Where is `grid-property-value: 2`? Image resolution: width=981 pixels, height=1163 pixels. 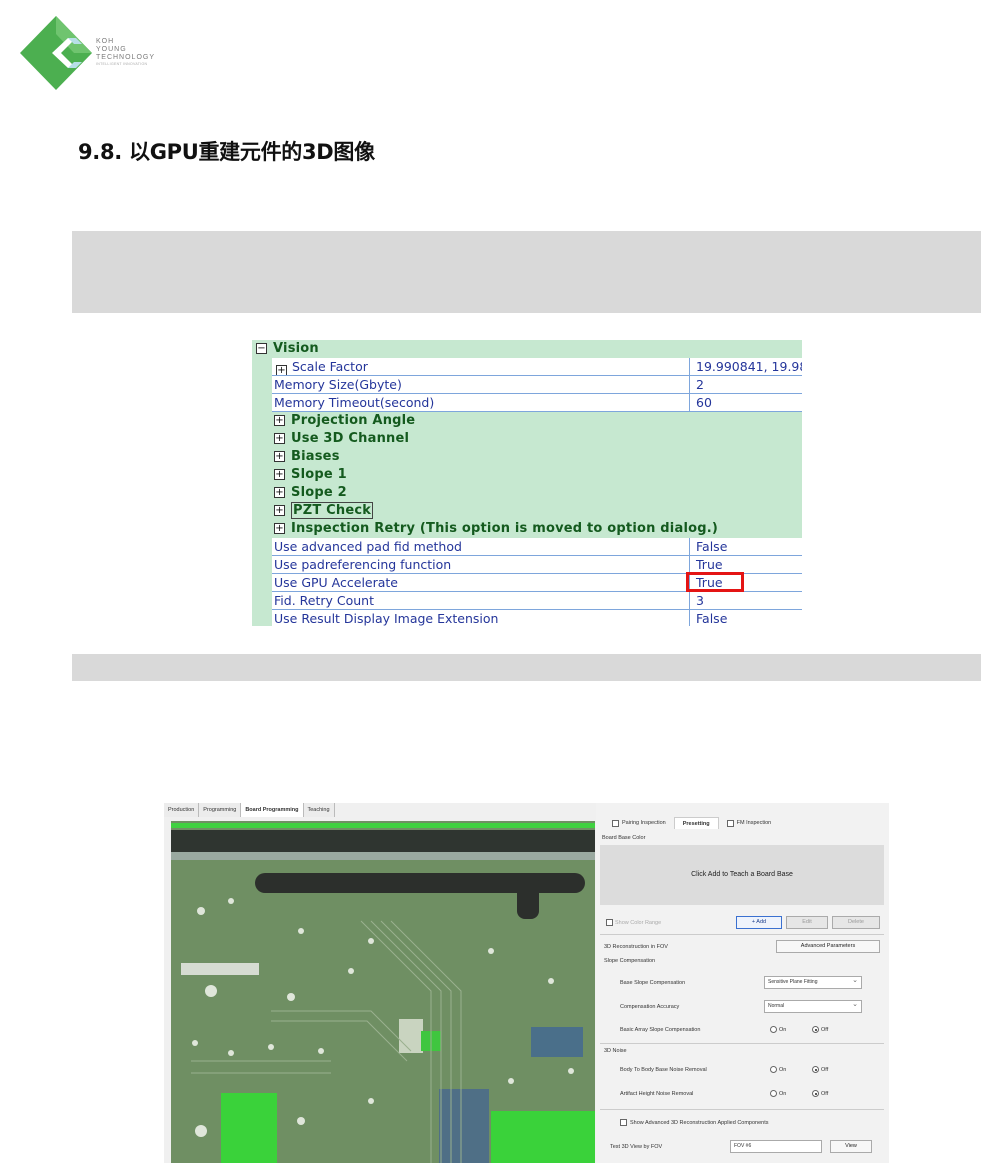 grid-property-value: 2 is located at coordinates (746, 385).